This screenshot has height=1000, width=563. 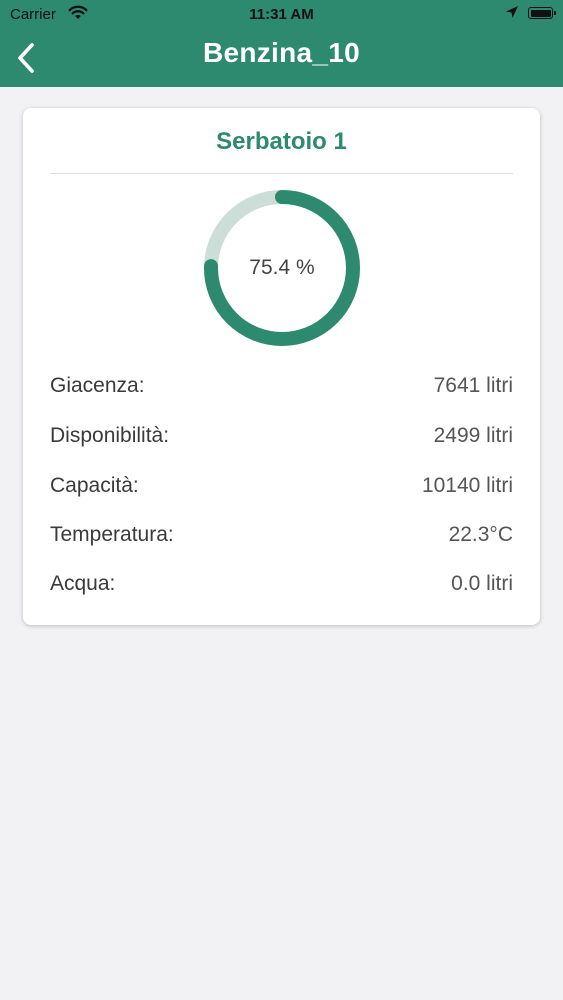 What do you see at coordinates (110, 435) in the screenshot?
I see `row-label: Disponibilità:` at bounding box center [110, 435].